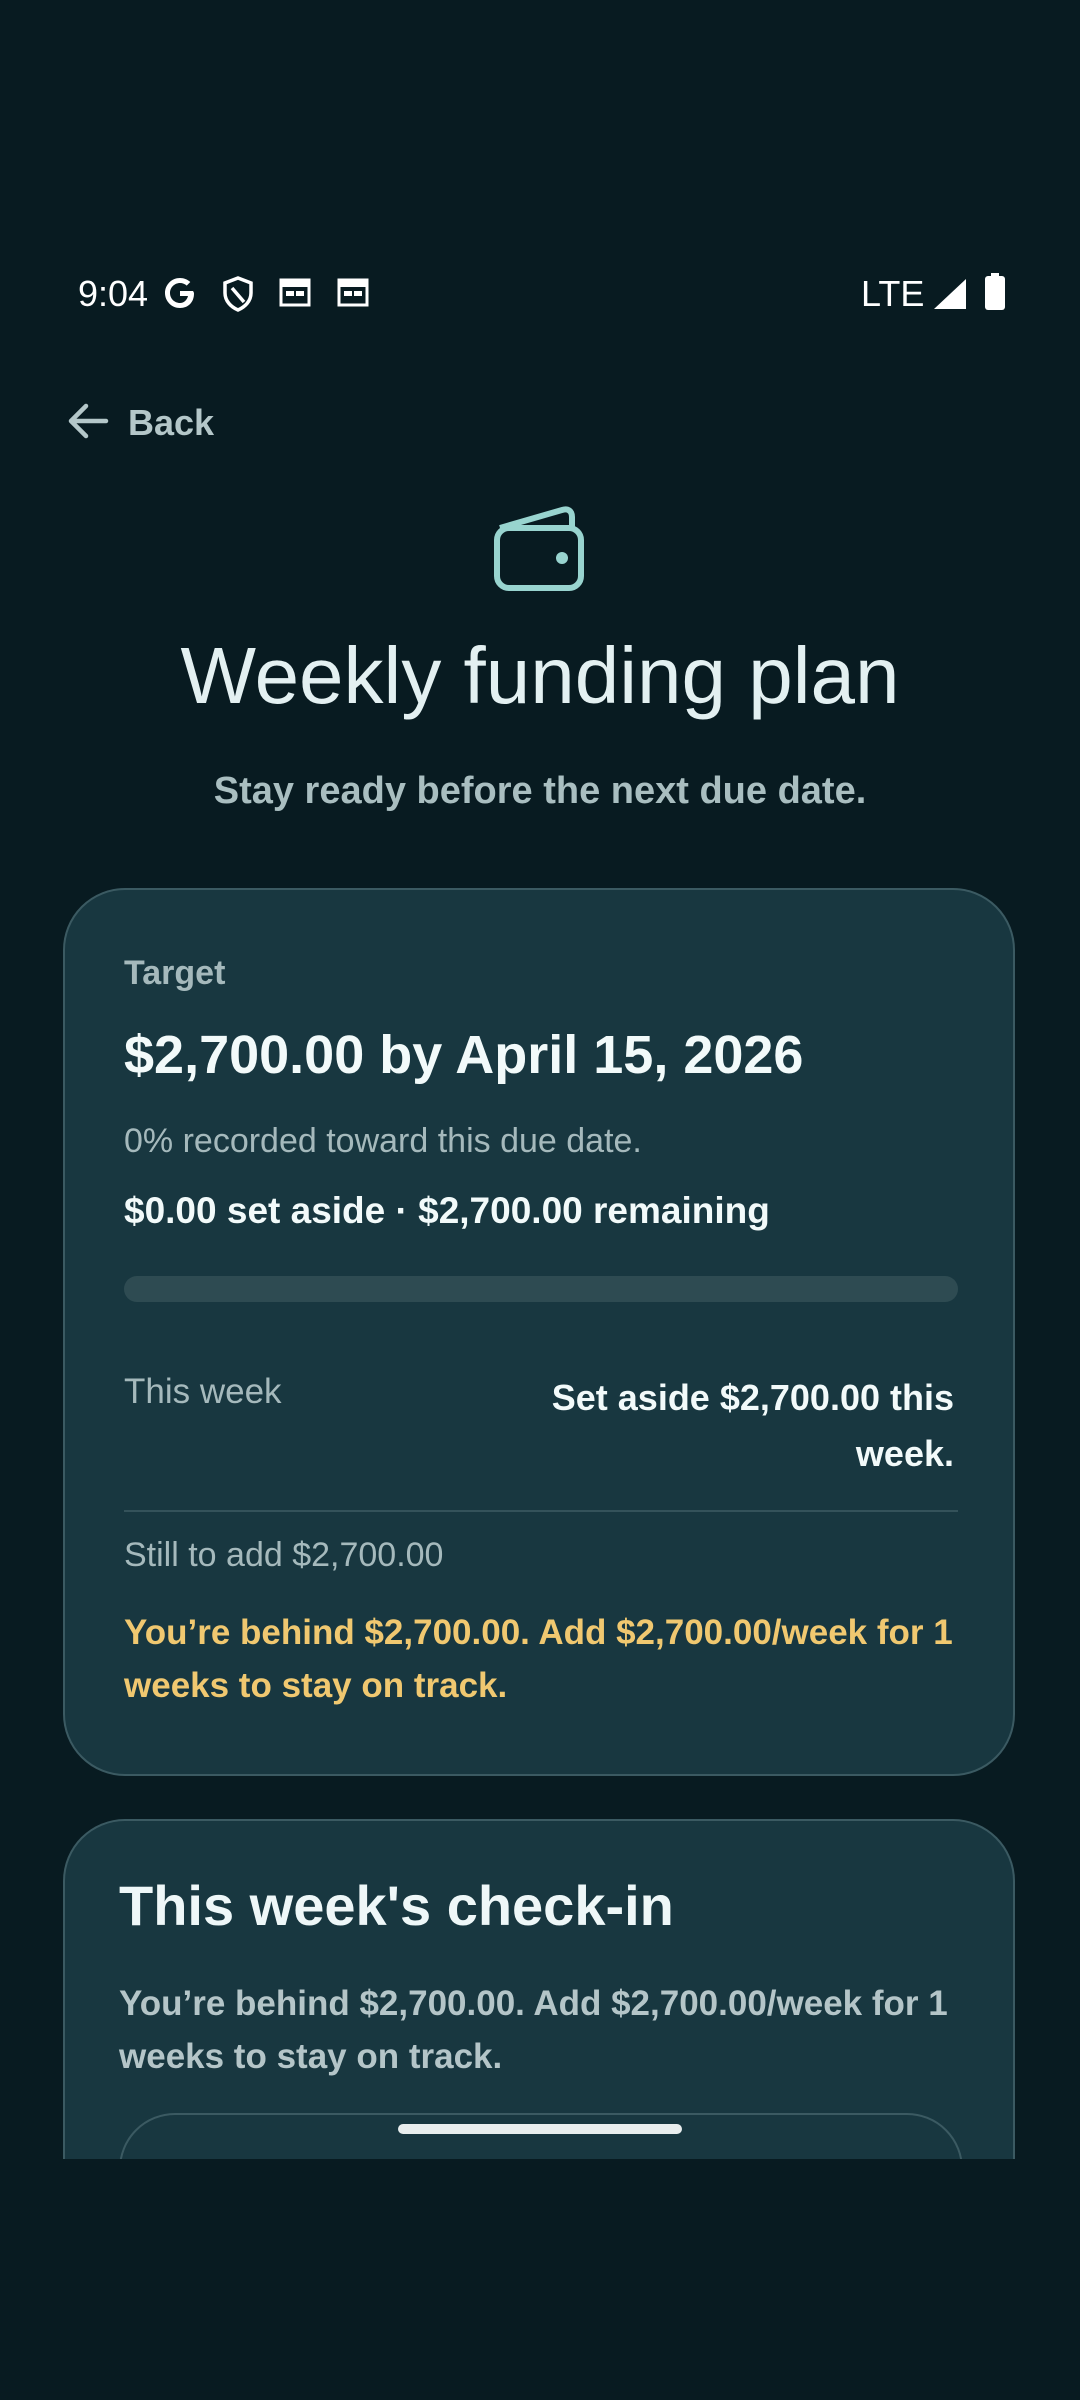  Describe the element at coordinates (540, 2129) in the screenshot. I see `home-indicator` at that location.